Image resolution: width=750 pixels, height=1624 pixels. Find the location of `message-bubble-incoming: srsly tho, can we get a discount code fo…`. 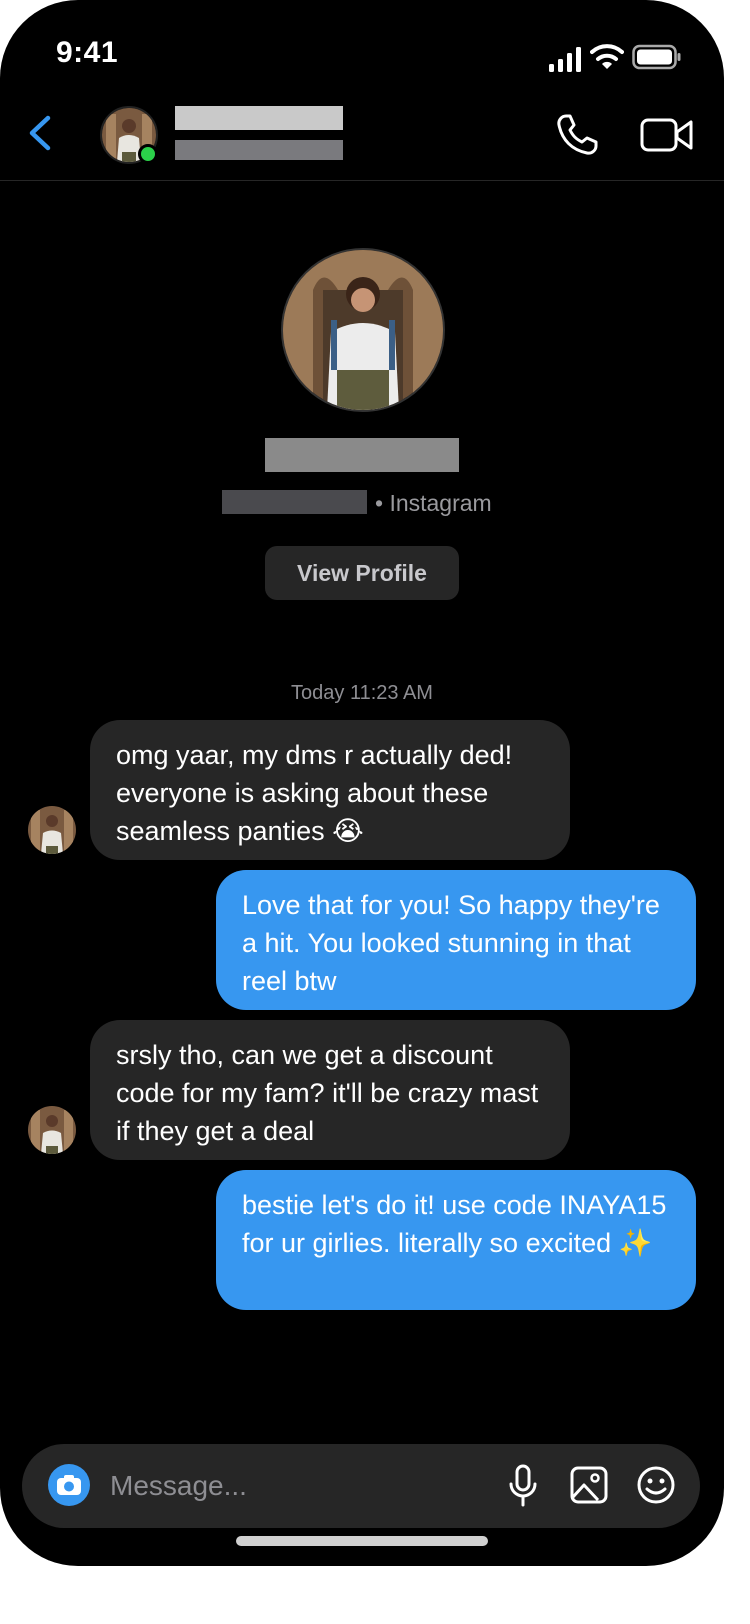

message-bubble-incoming: srsly tho, can we get a discount code fo… is located at coordinates (330, 1090).